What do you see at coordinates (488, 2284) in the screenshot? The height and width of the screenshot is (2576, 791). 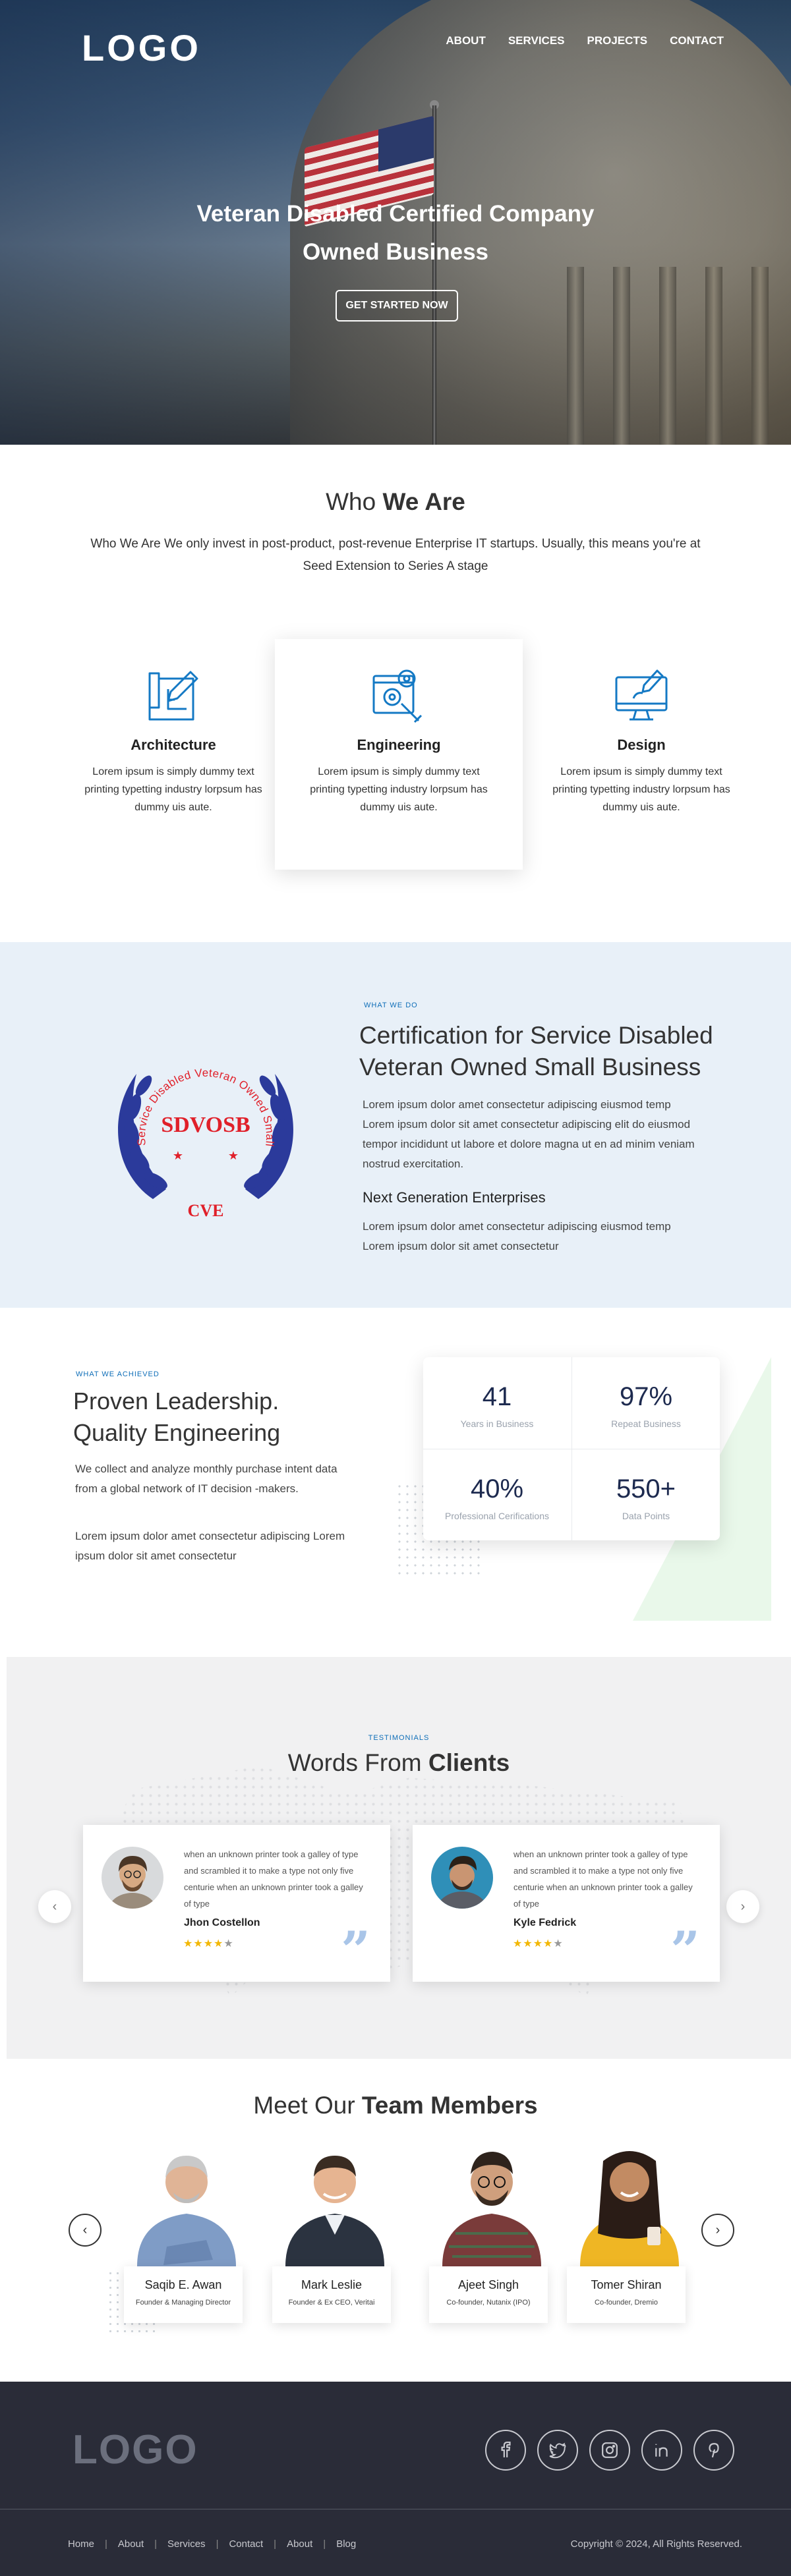 I see `member-name: Ajeet Singh` at bounding box center [488, 2284].